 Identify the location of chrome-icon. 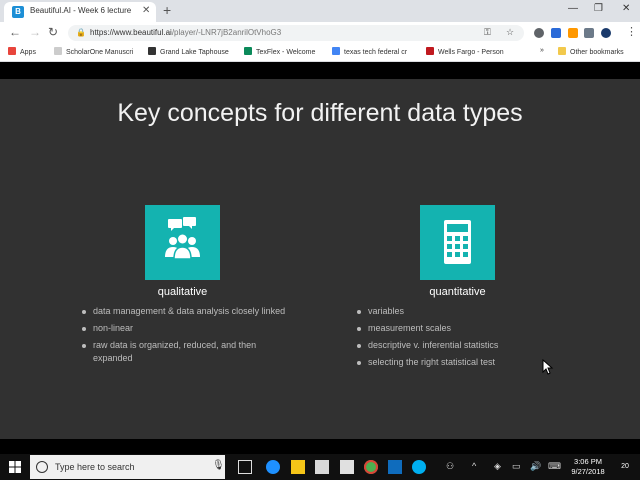
(371, 467).